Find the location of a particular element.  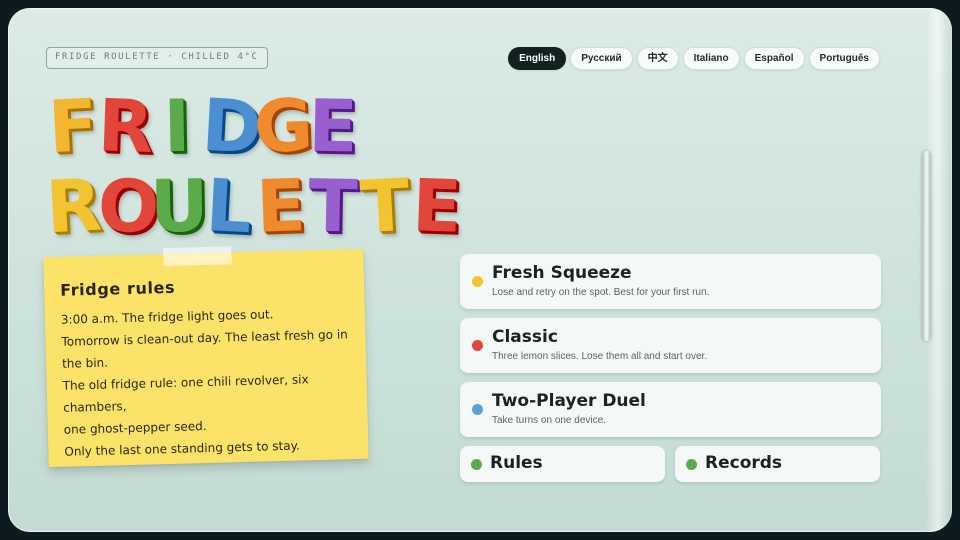

note-tape is located at coordinates (197, 256).